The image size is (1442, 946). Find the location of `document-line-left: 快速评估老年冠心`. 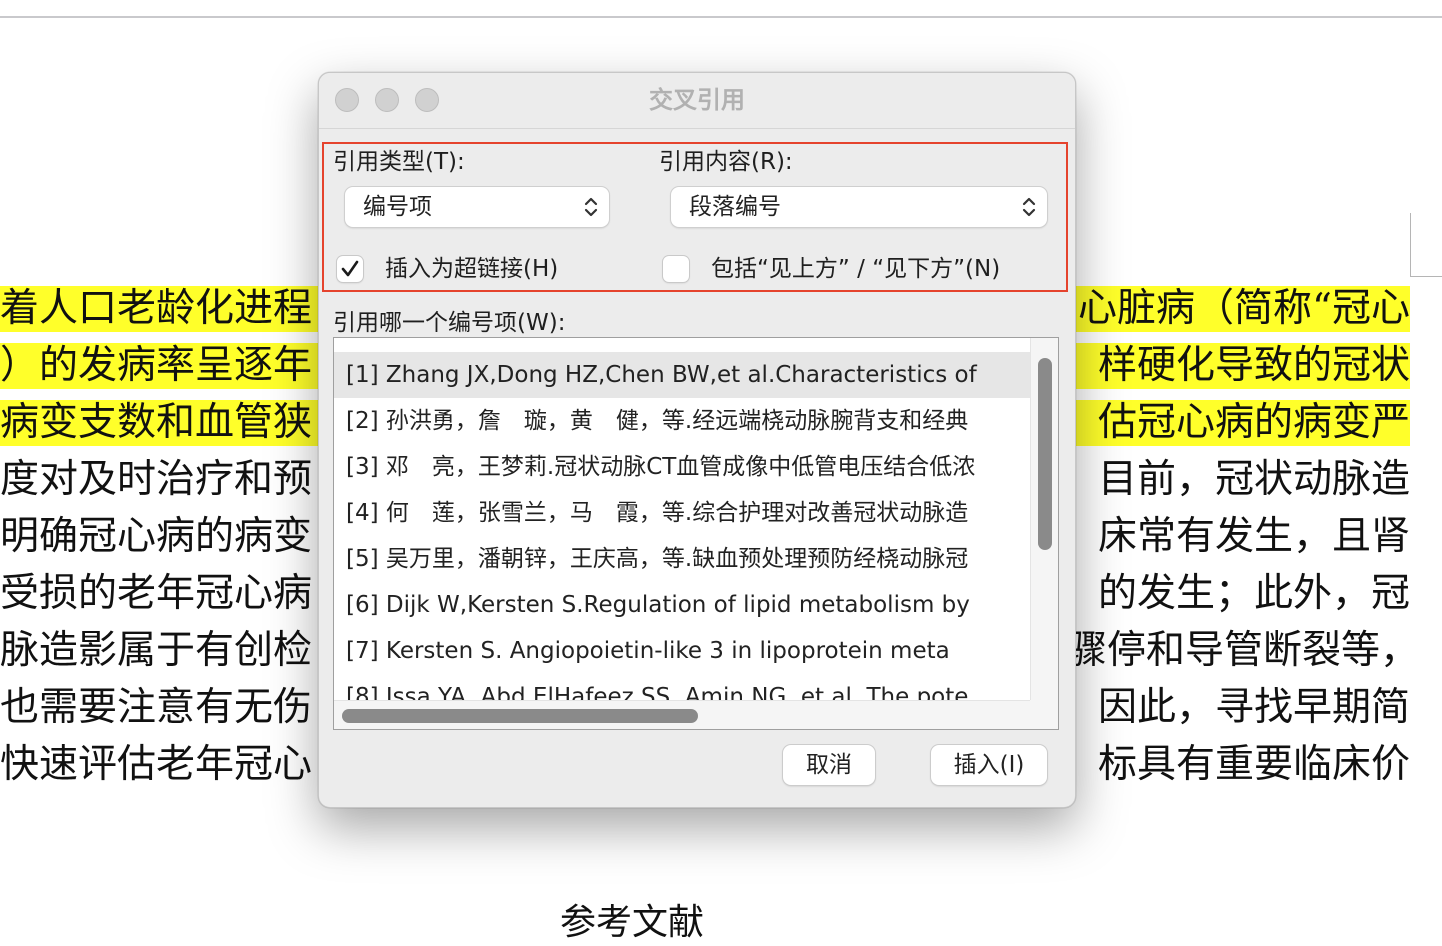

document-line-left: 快速评估老年冠心 is located at coordinates (156, 764).